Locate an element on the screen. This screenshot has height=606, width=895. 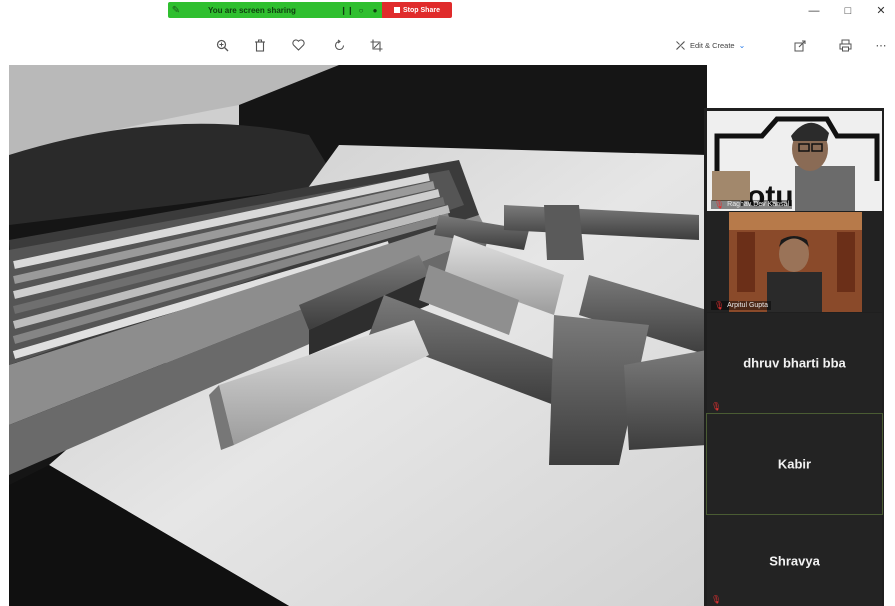
annotate-icon: ○ is located at coordinates (361, 10).